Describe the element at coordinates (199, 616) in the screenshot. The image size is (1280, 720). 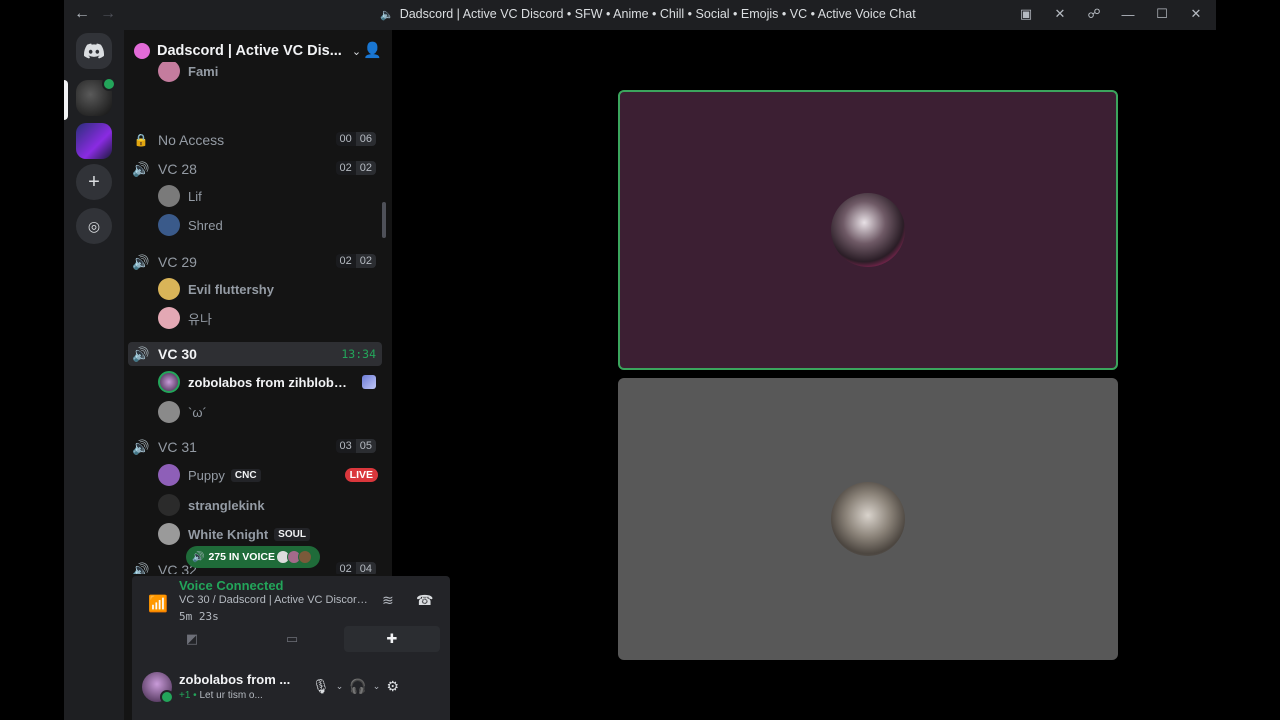
I see `voice-elapsed: 5m 23s` at that location.